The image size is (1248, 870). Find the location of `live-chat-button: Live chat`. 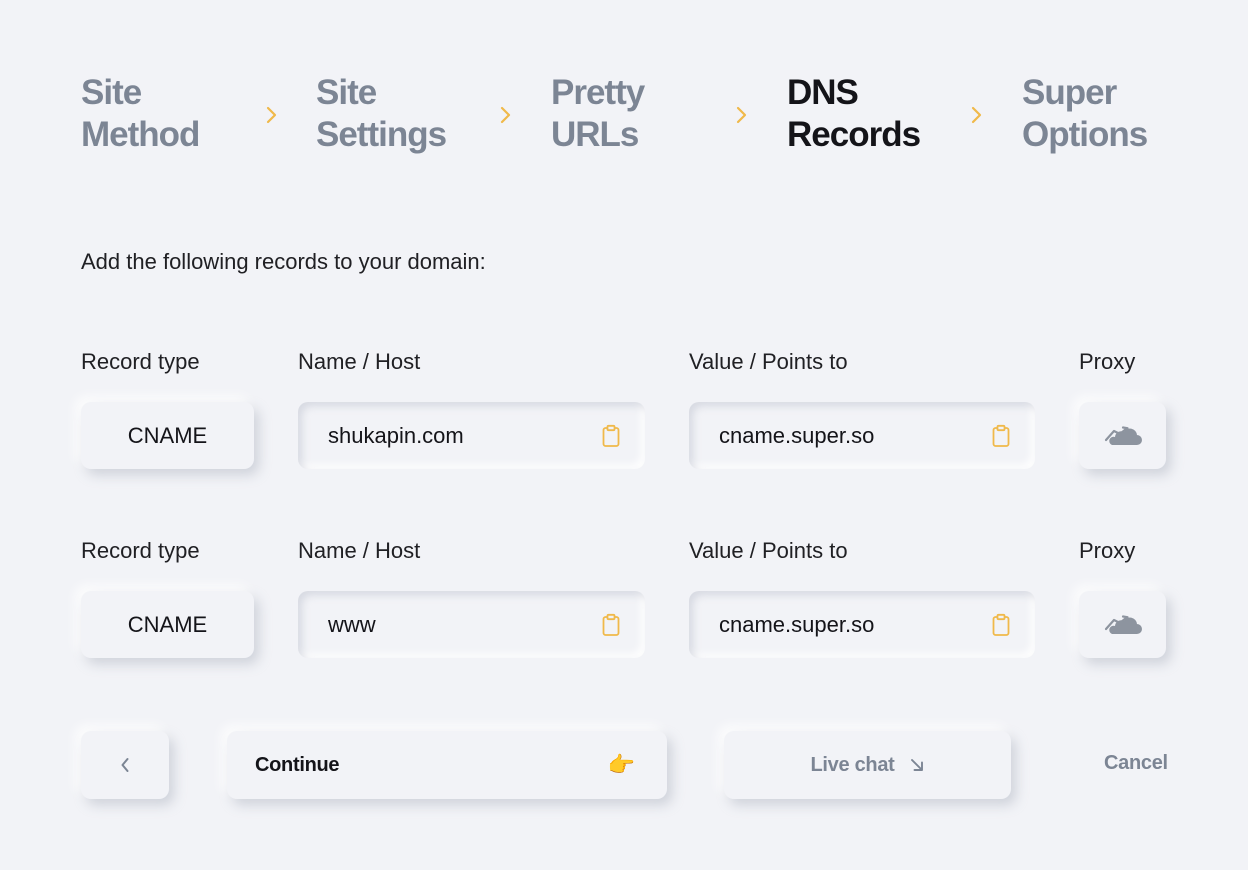

live-chat-button: Live chat is located at coordinates (867, 765).